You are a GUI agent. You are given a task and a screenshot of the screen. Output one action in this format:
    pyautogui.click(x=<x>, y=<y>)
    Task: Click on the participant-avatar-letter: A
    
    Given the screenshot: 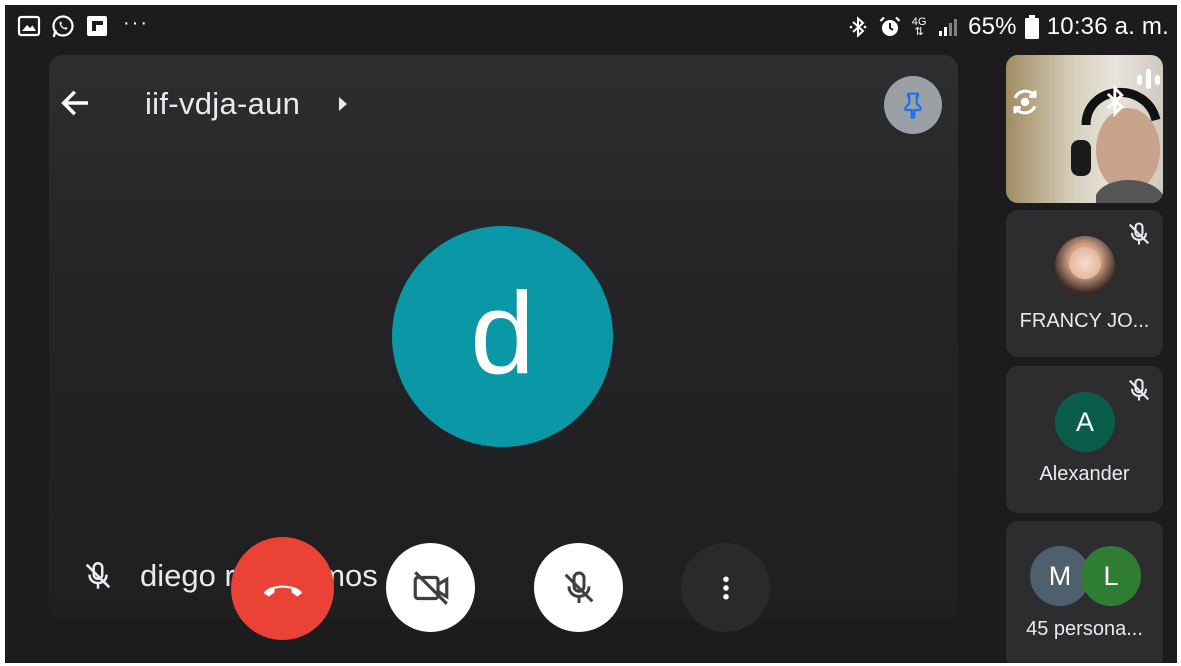 What is the action you would take?
    pyautogui.click(x=1084, y=421)
    